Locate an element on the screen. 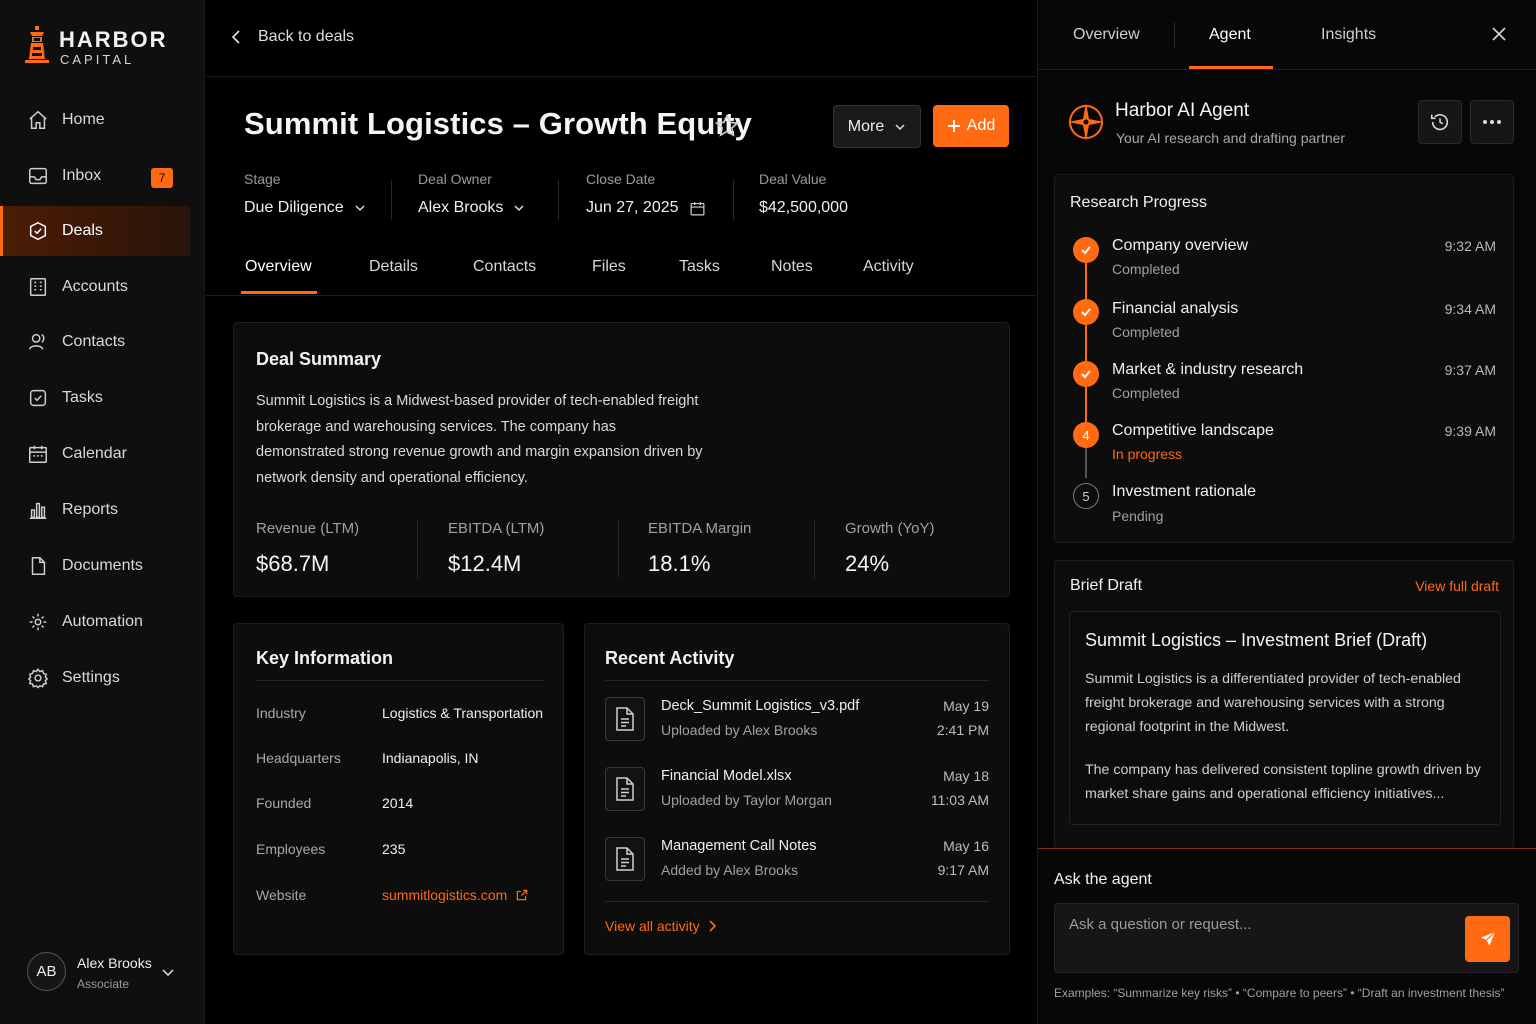 This screenshot has width=1536, height=1024. sidebar-item-tasks: Tasks is located at coordinates (95, 398).